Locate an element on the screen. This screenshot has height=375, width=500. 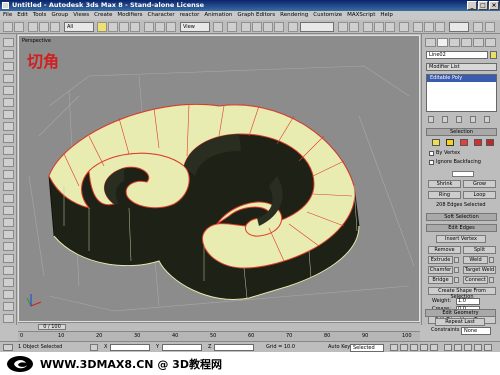
menu-customize: Customize is located at coordinates (327, 15).